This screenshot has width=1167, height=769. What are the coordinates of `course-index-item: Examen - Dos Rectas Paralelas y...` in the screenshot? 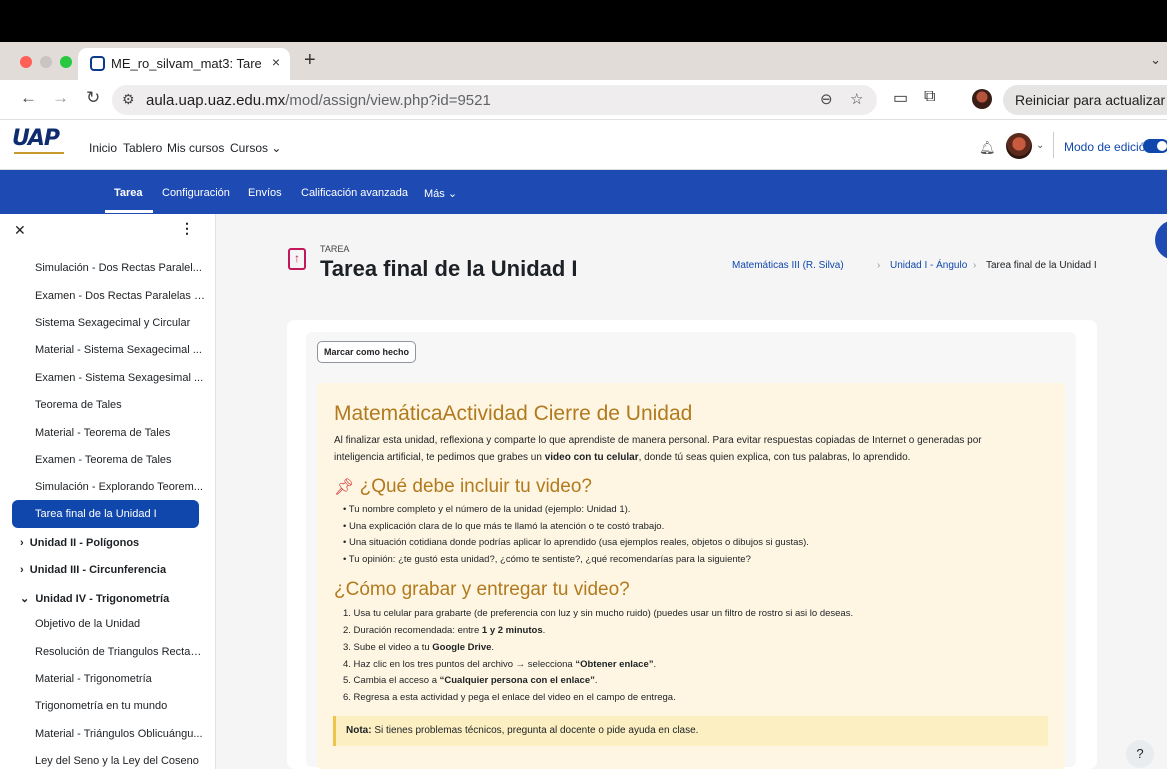 It's located at (120, 296).